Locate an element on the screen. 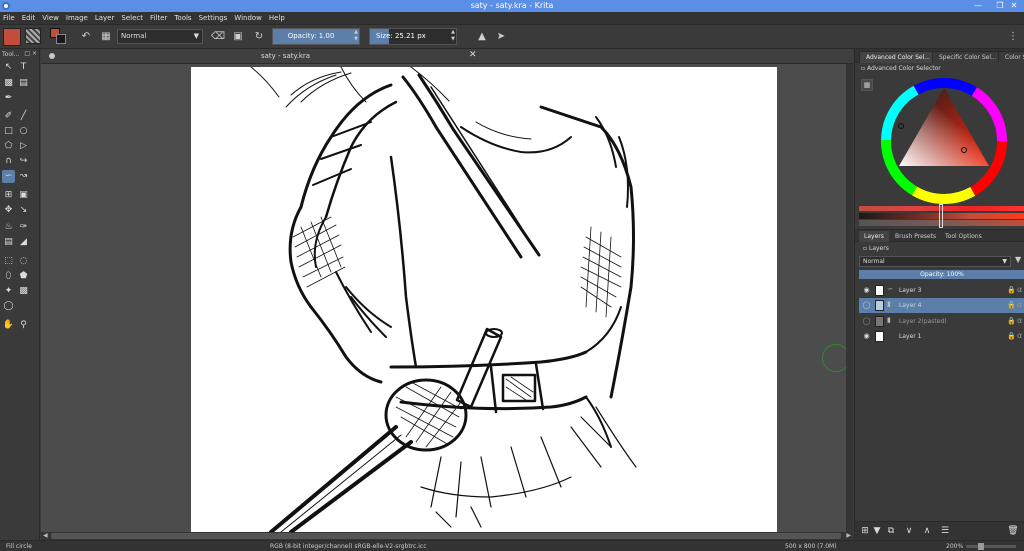 The width and height of the screenshot is (1024, 551). freehand-path-icon: ↪ is located at coordinates (23, 161).